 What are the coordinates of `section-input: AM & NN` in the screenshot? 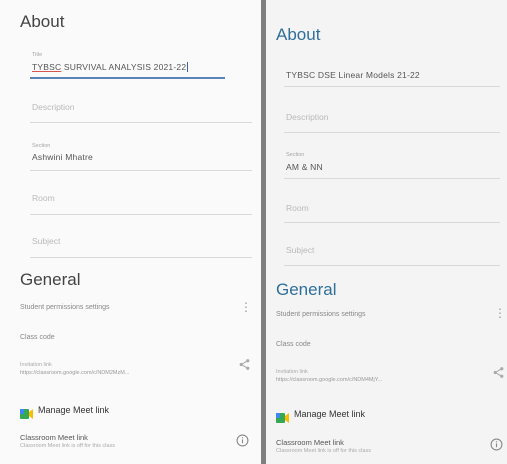 It's located at (304, 167).